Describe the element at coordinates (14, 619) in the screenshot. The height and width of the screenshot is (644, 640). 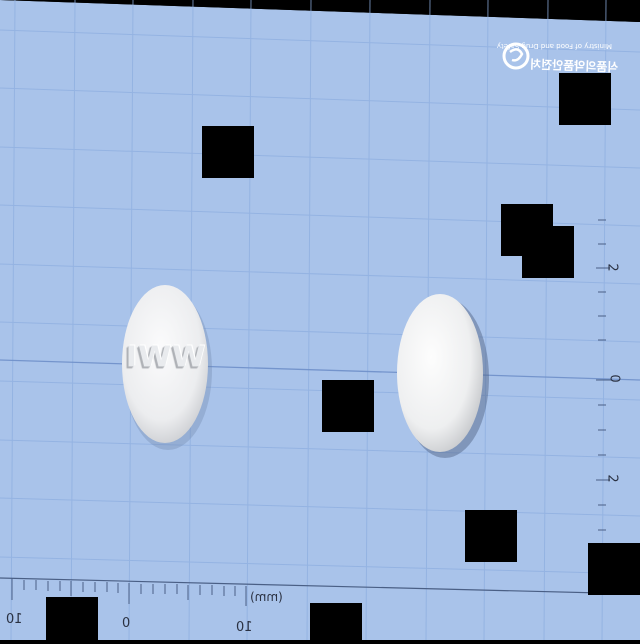
I see `scale-bottom-label-left: 10` at that location.